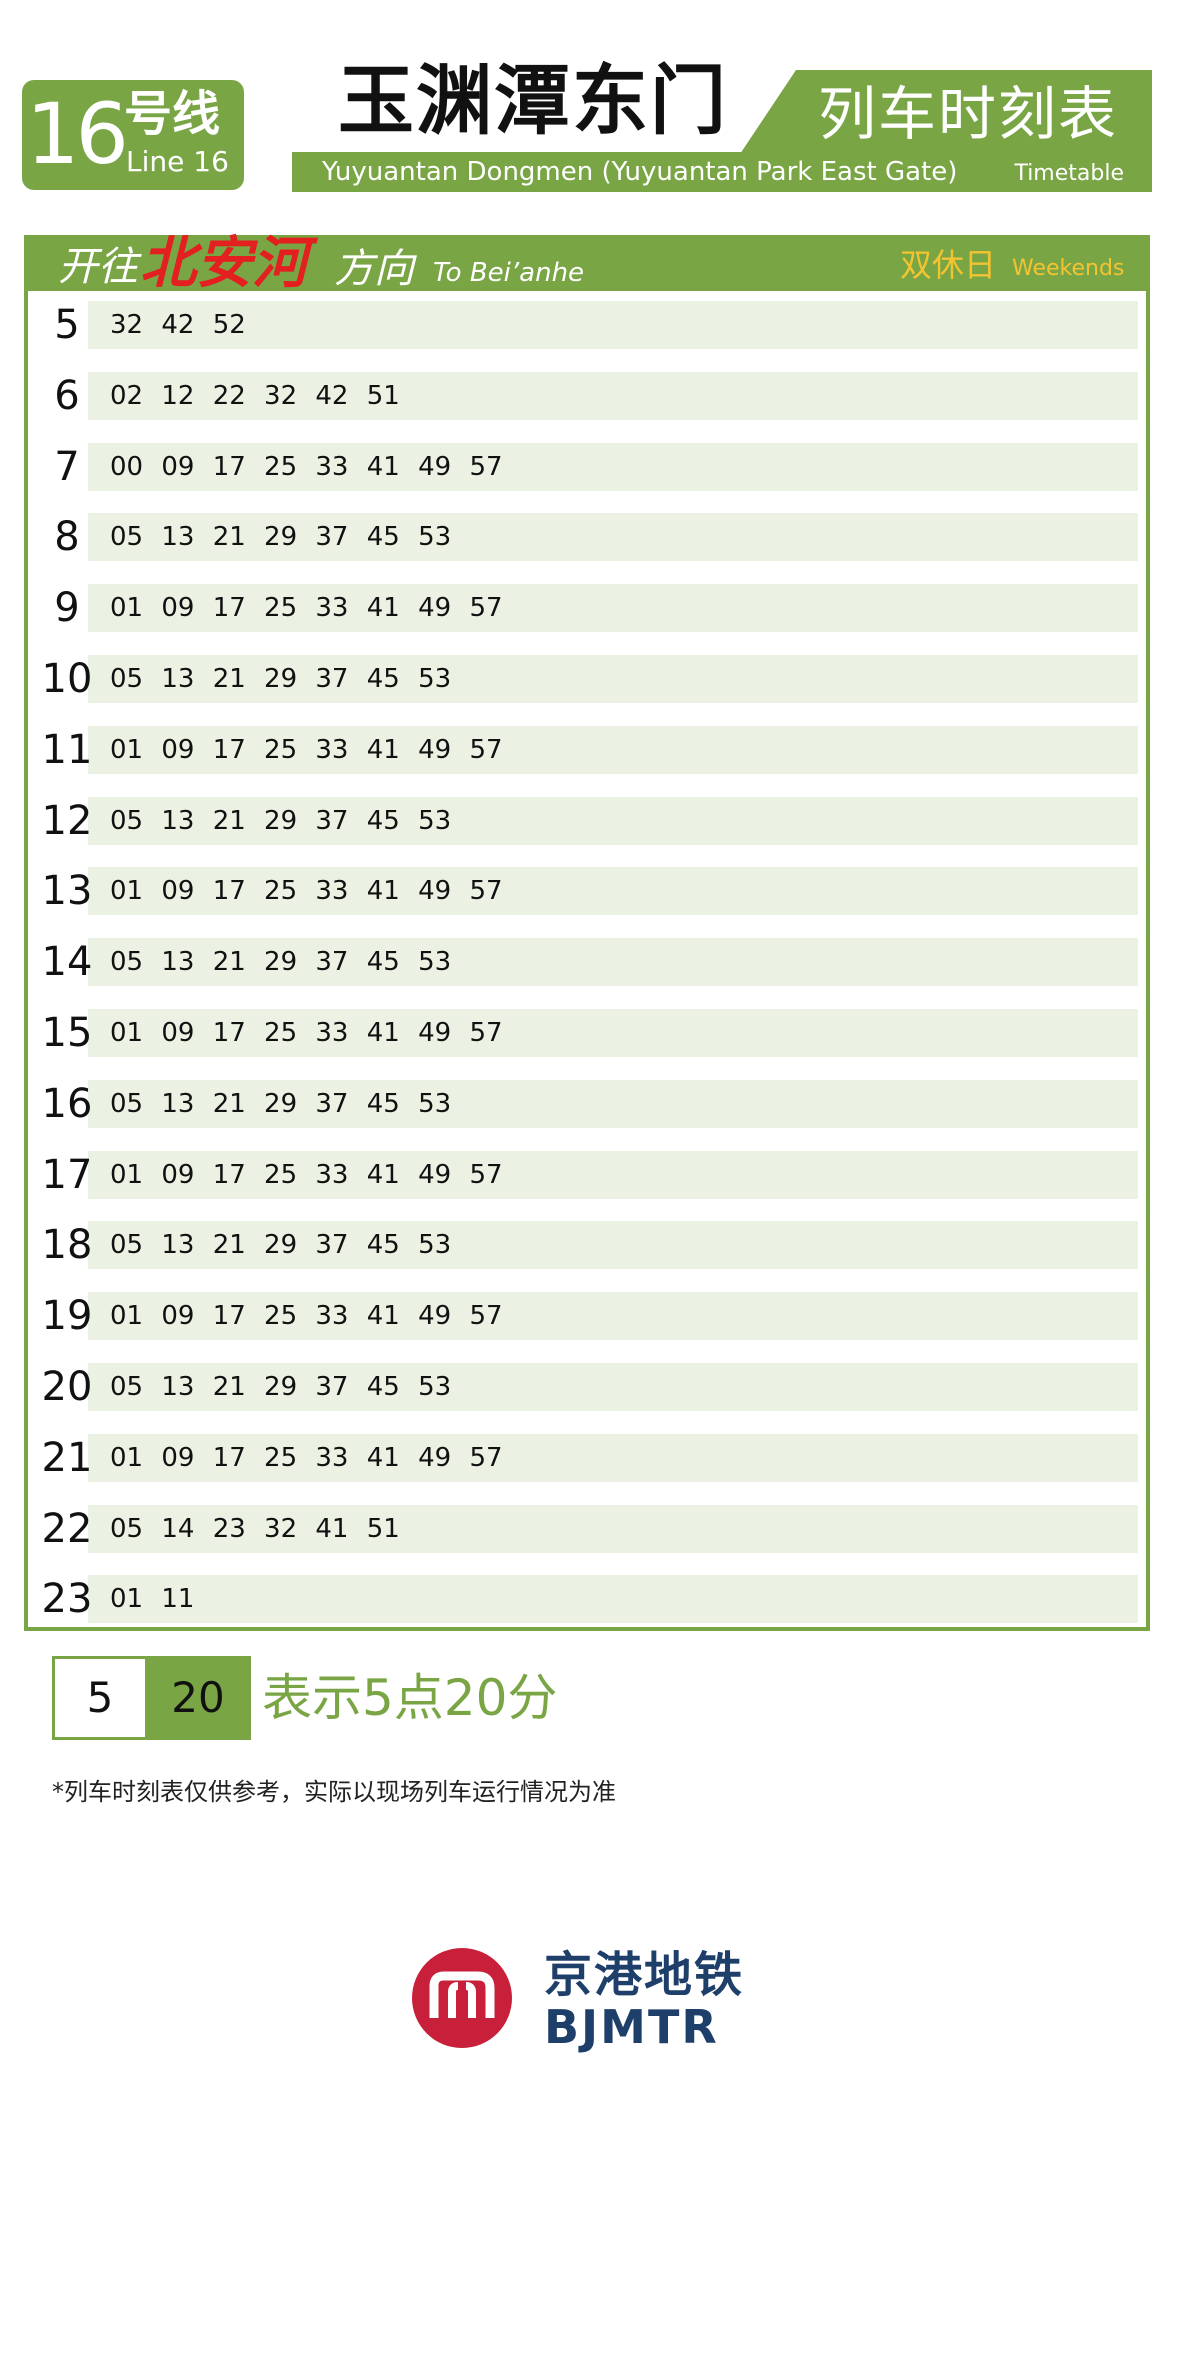  I want to click on minute-list: 05 14 23 32 41 51, so click(255, 1529).